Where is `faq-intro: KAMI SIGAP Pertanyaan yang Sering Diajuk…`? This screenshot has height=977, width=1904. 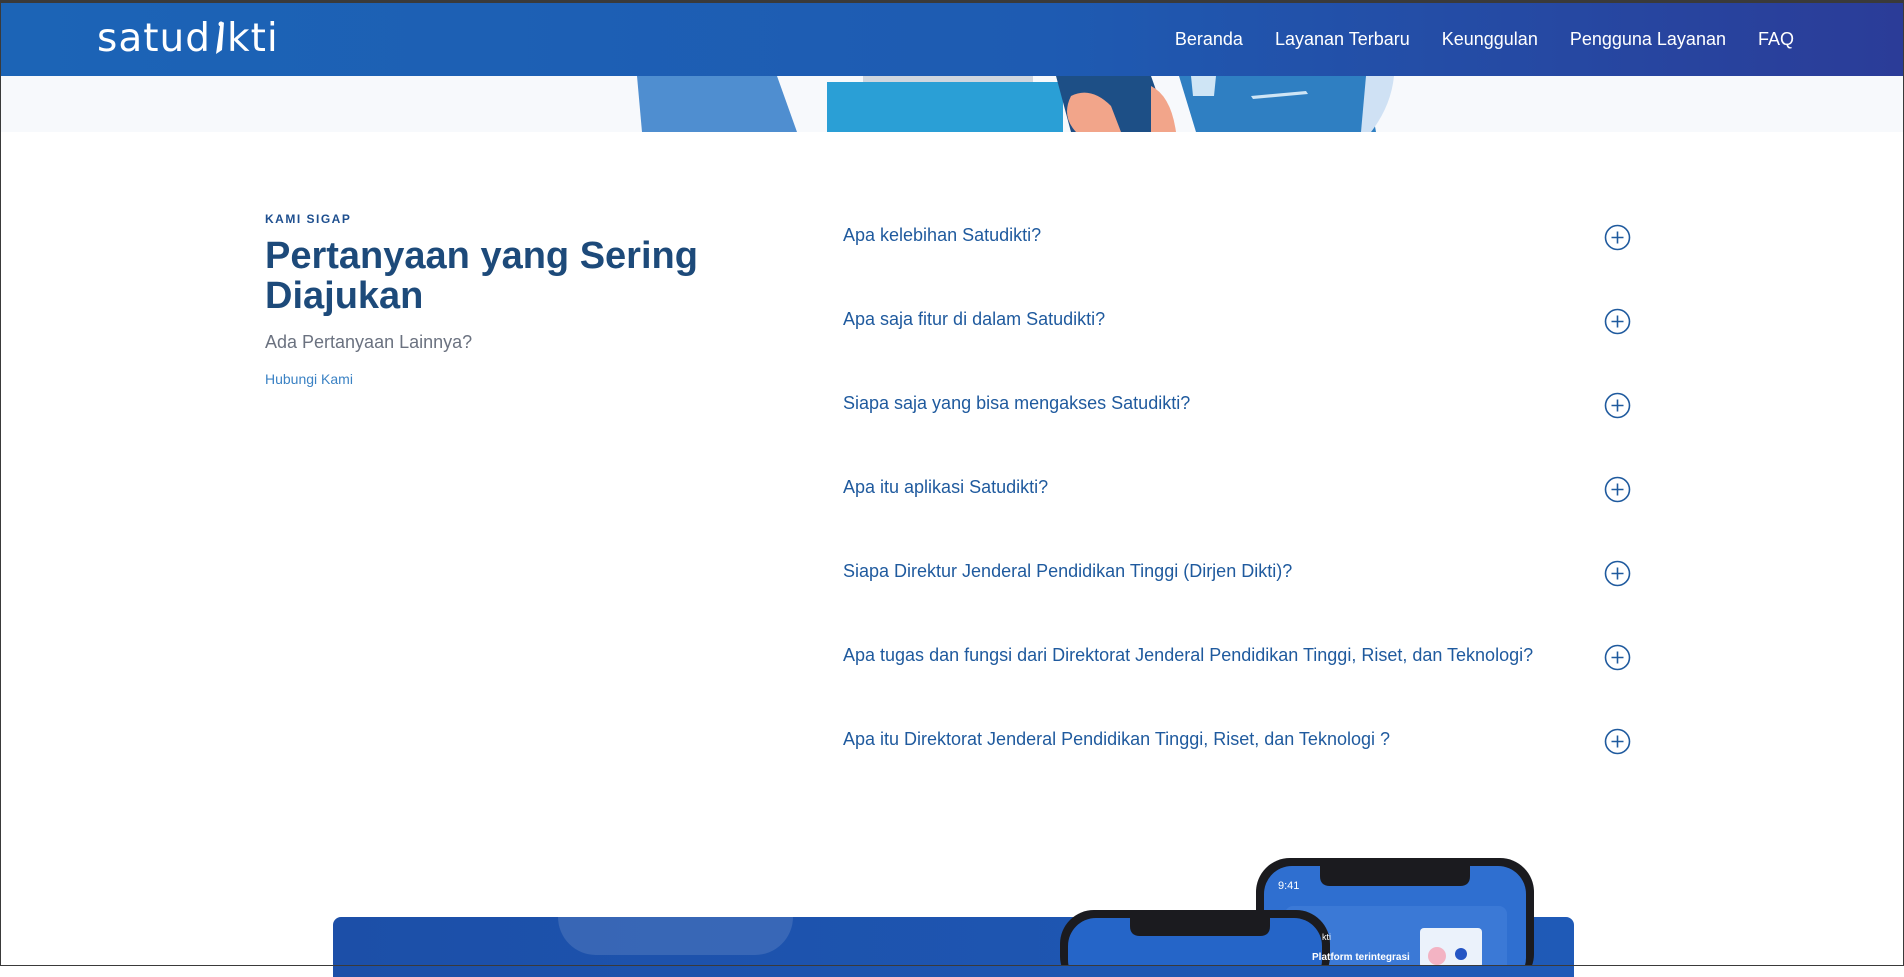 faq-intro: KAMI SIGAP Pertanyaan yang Sering Diajuk… is located at coordinates (525, 300).